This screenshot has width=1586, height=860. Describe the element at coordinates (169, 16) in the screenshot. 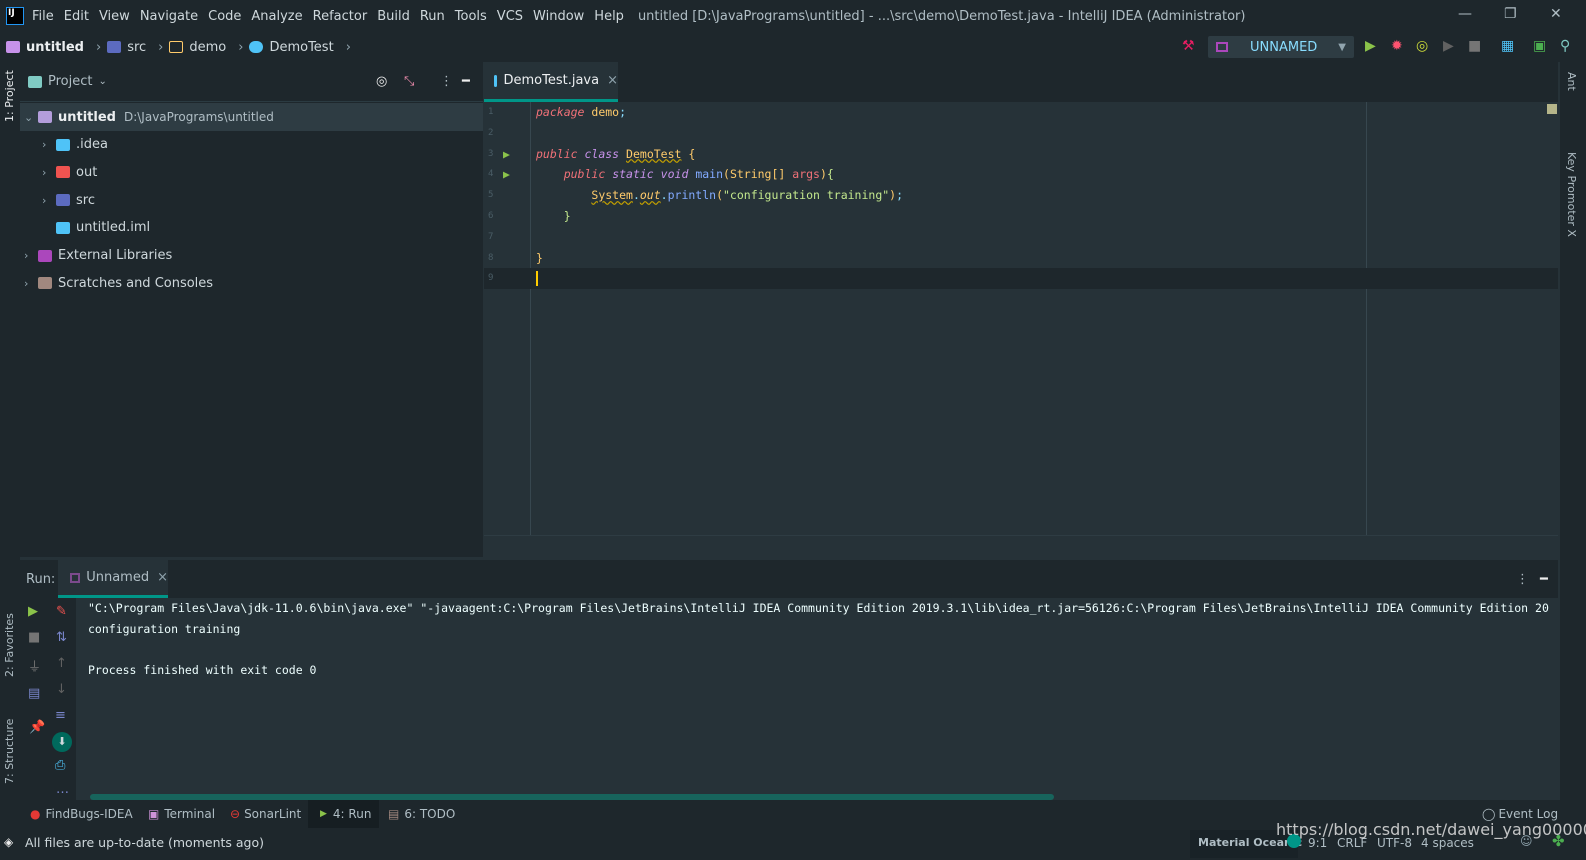

I see `menu-navigate: Navigate` at that location.